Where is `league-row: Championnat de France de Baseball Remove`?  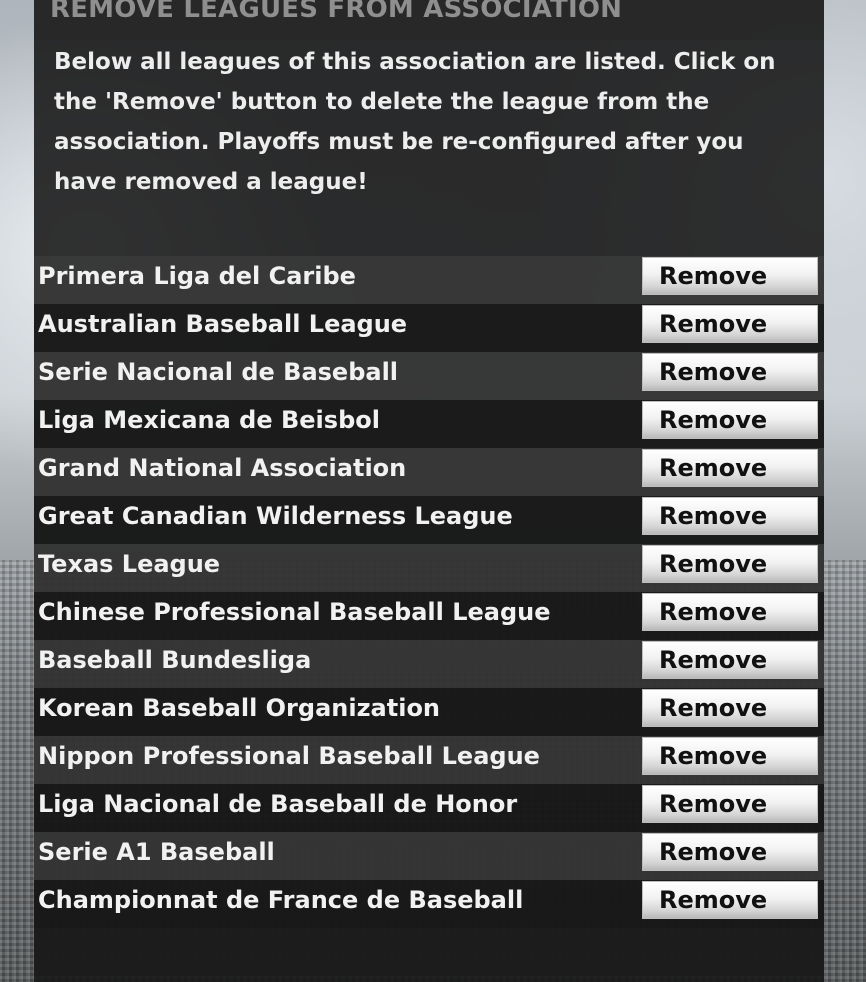
league-row: Championnat de France de Baseball Remove is located at coordinates (429, 904).